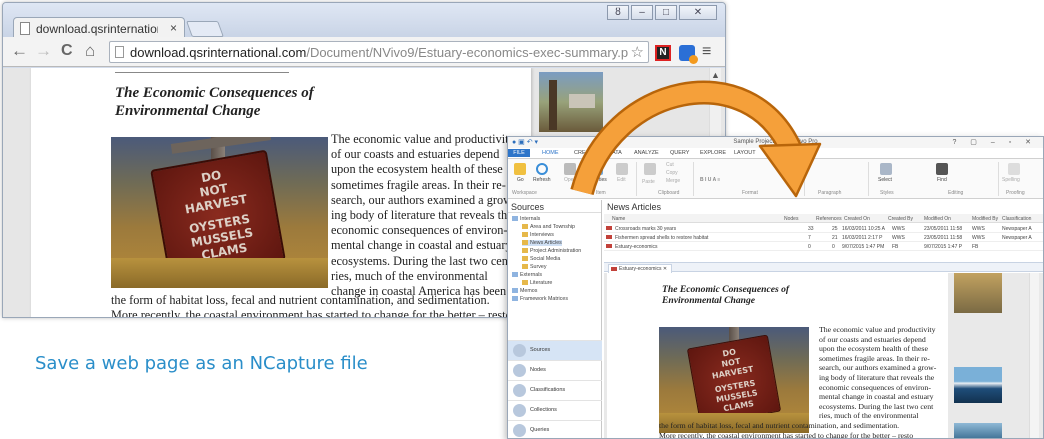  What do you see at coordinates (90, 51) in the screenshot?
I see `home-icon: ⌂` at bounding box center [90, 51].